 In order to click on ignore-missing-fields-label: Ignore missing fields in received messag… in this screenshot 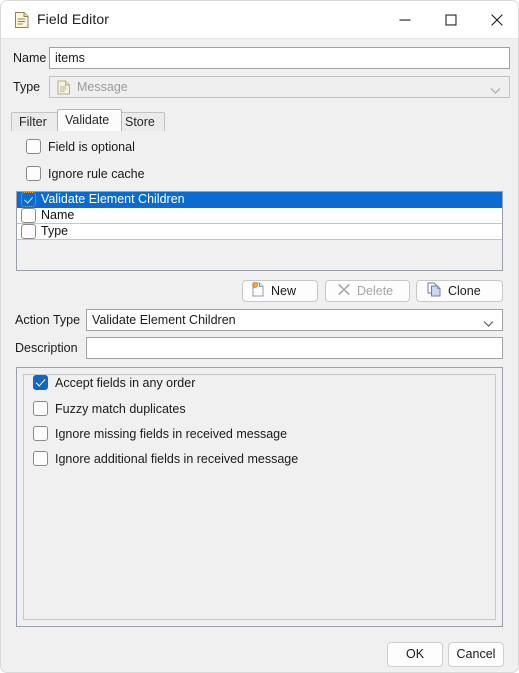, I will do `click(171, 434)`.